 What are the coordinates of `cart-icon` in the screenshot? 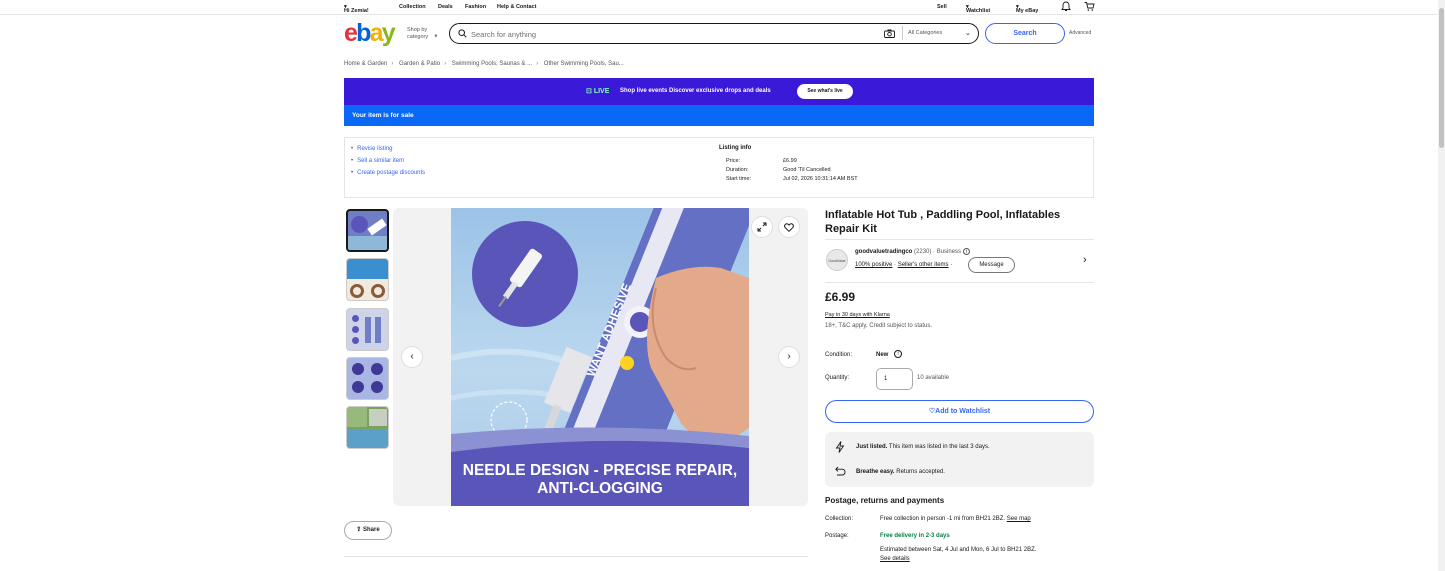 It's located at (1089, 7).